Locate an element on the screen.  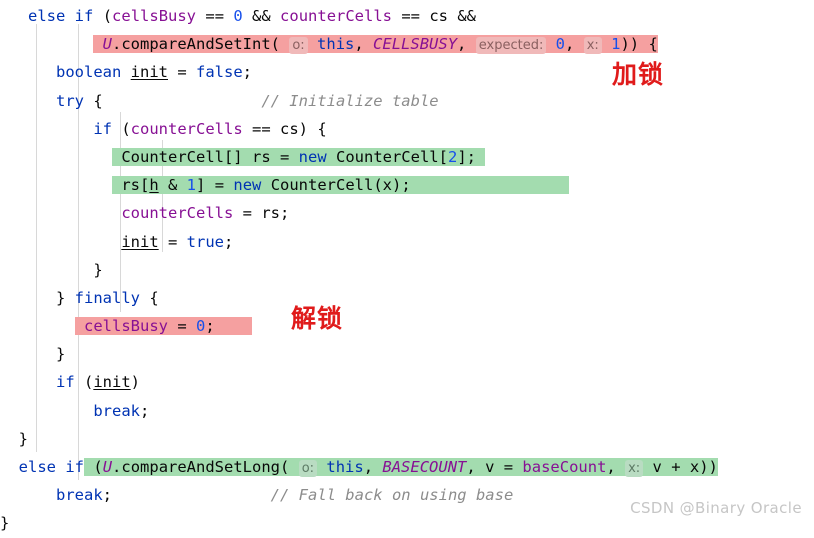
code-line-5: if (counterCells == cs) { is located at coordinates (407, 129).